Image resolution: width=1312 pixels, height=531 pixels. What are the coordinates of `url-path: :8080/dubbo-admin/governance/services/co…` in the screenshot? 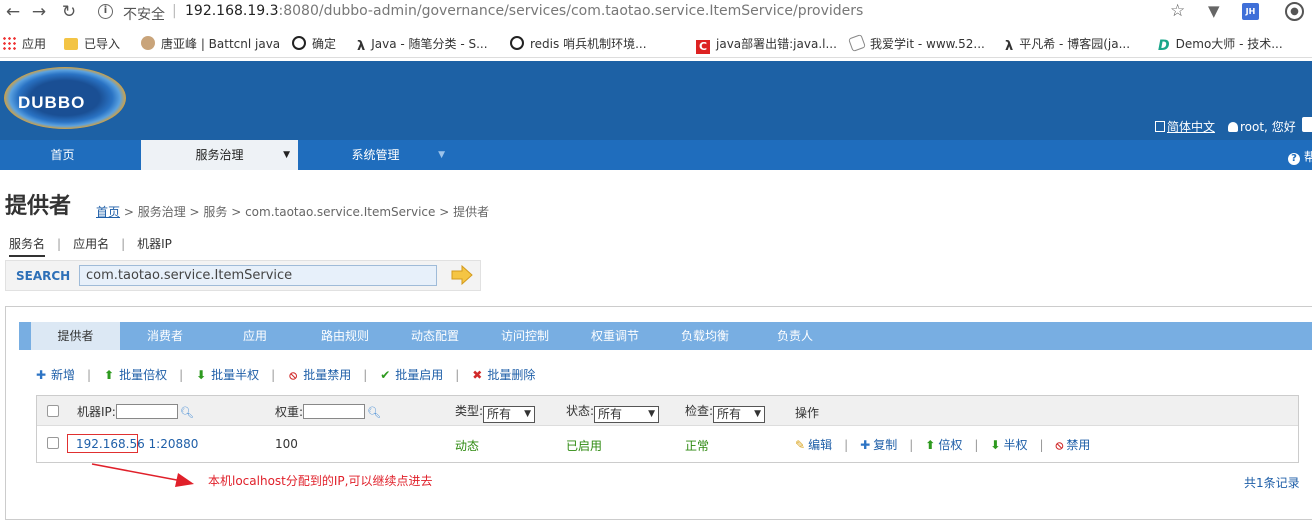 It's located at (571, 11).